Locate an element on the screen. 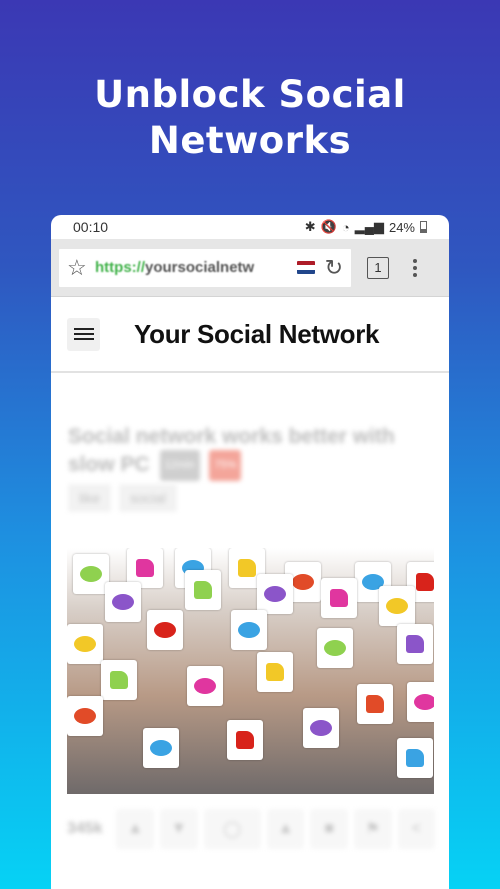 This screenshot has width=500, height=889. comment-icon: ◯ is located at coordinates (232, 829).